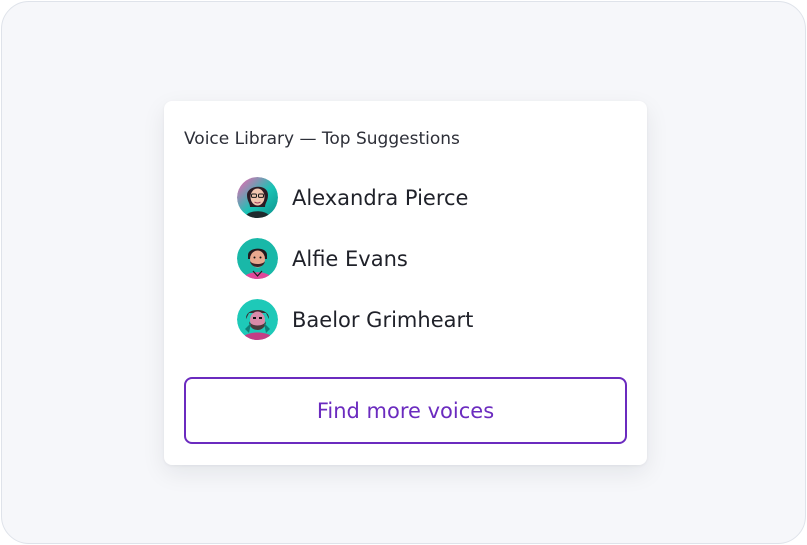 Image resolution: width=807 pixels, height=545 pixels. I want to click on voice-item-alfie-evans: Alfie Evans, so click(355, 258).